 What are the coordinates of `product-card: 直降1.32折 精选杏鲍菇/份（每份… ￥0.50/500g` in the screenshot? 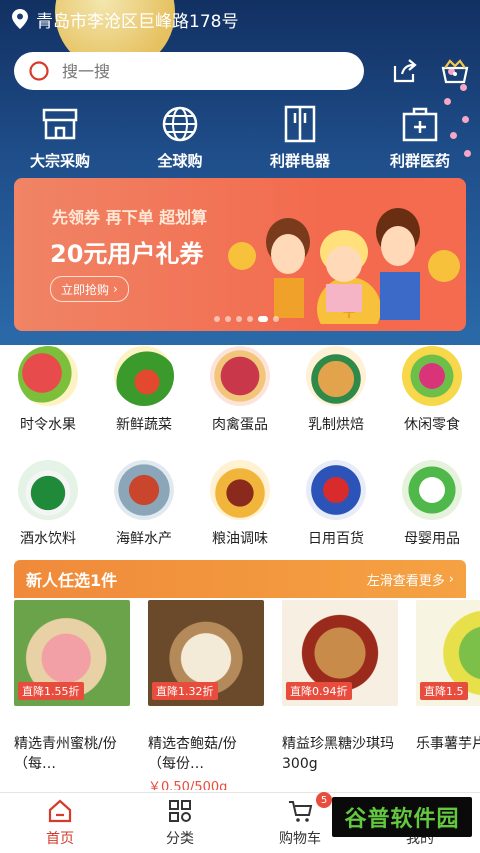 It's located at (206, 695).